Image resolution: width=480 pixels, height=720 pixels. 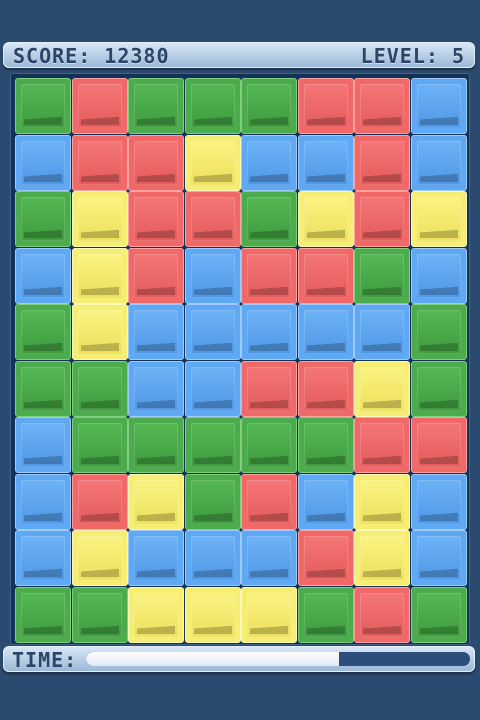 I want to click on level-display: LEVEL: 5, so click(x=412, y=56).